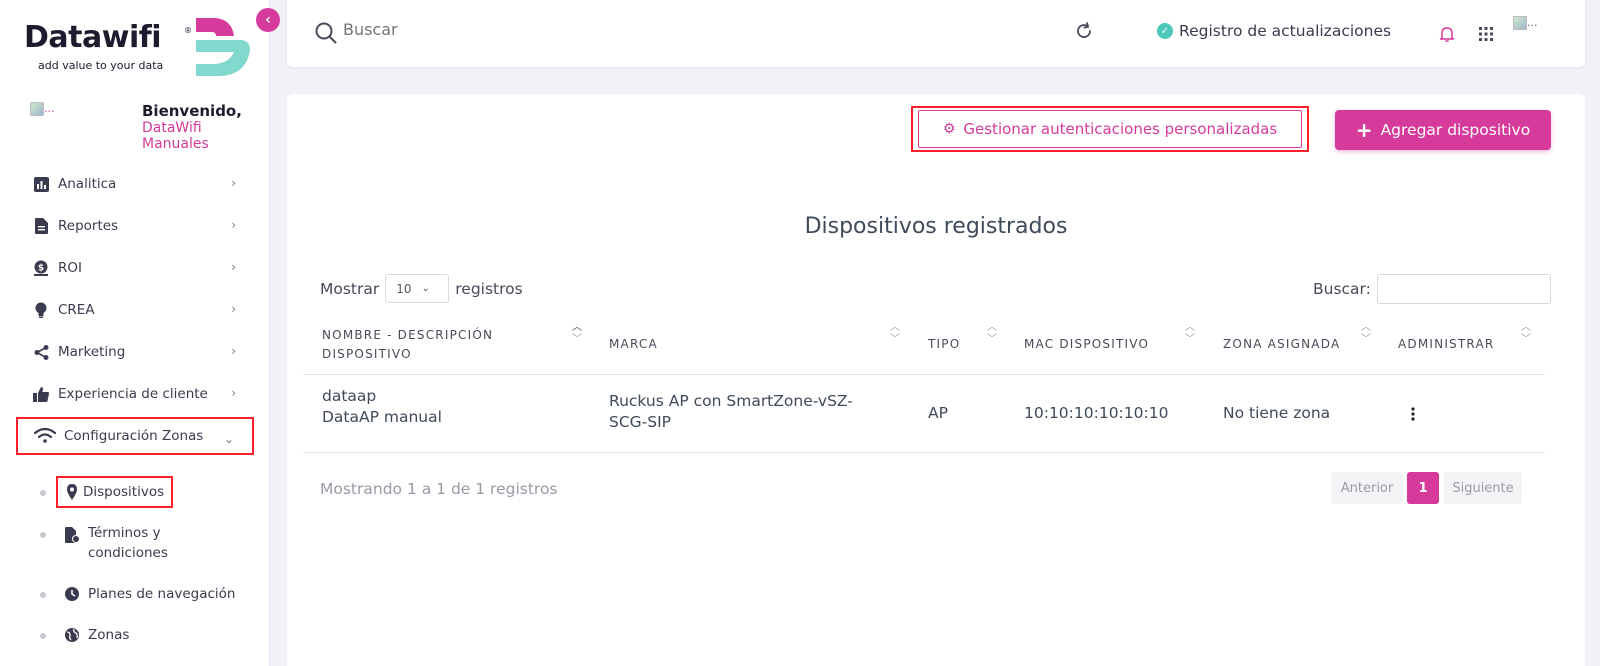 This screenshot has height=666, width=1600. What do you see at coordinates (76, 310) in the screenshot?
I see `sidebar-item-label: CREA` at bounding box center [76, 310].